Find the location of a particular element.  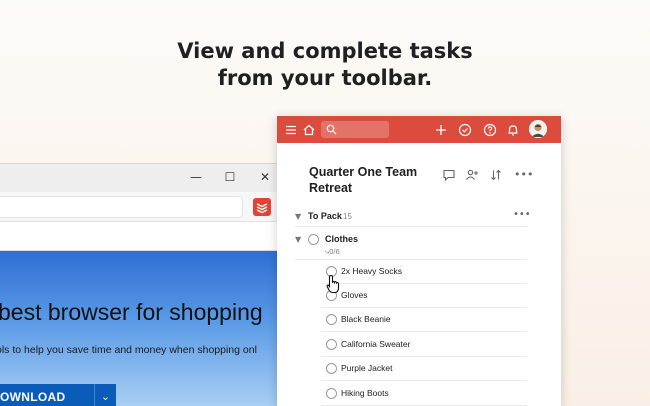

home-icon is located at coordinates (309, 130).